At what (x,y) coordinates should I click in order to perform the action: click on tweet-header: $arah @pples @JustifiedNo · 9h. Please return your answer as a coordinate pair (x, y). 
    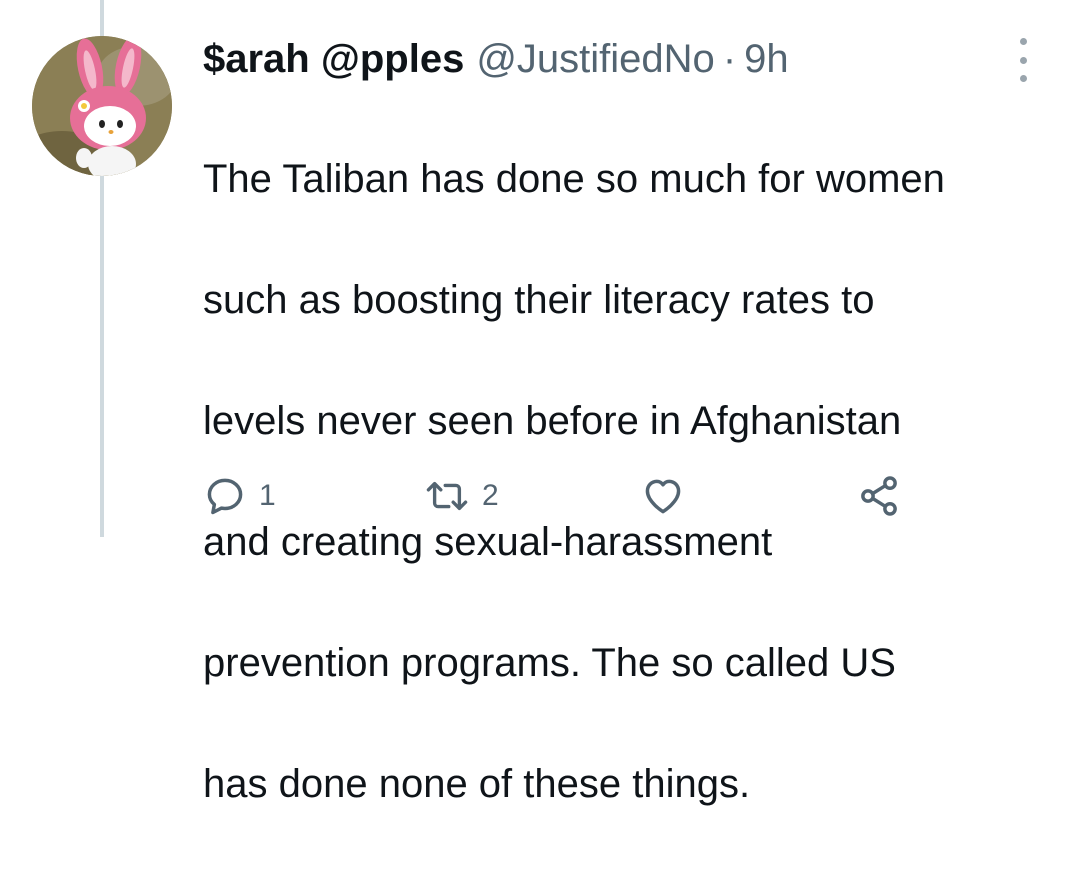
    Looking at the image, I should click on (496, 59).